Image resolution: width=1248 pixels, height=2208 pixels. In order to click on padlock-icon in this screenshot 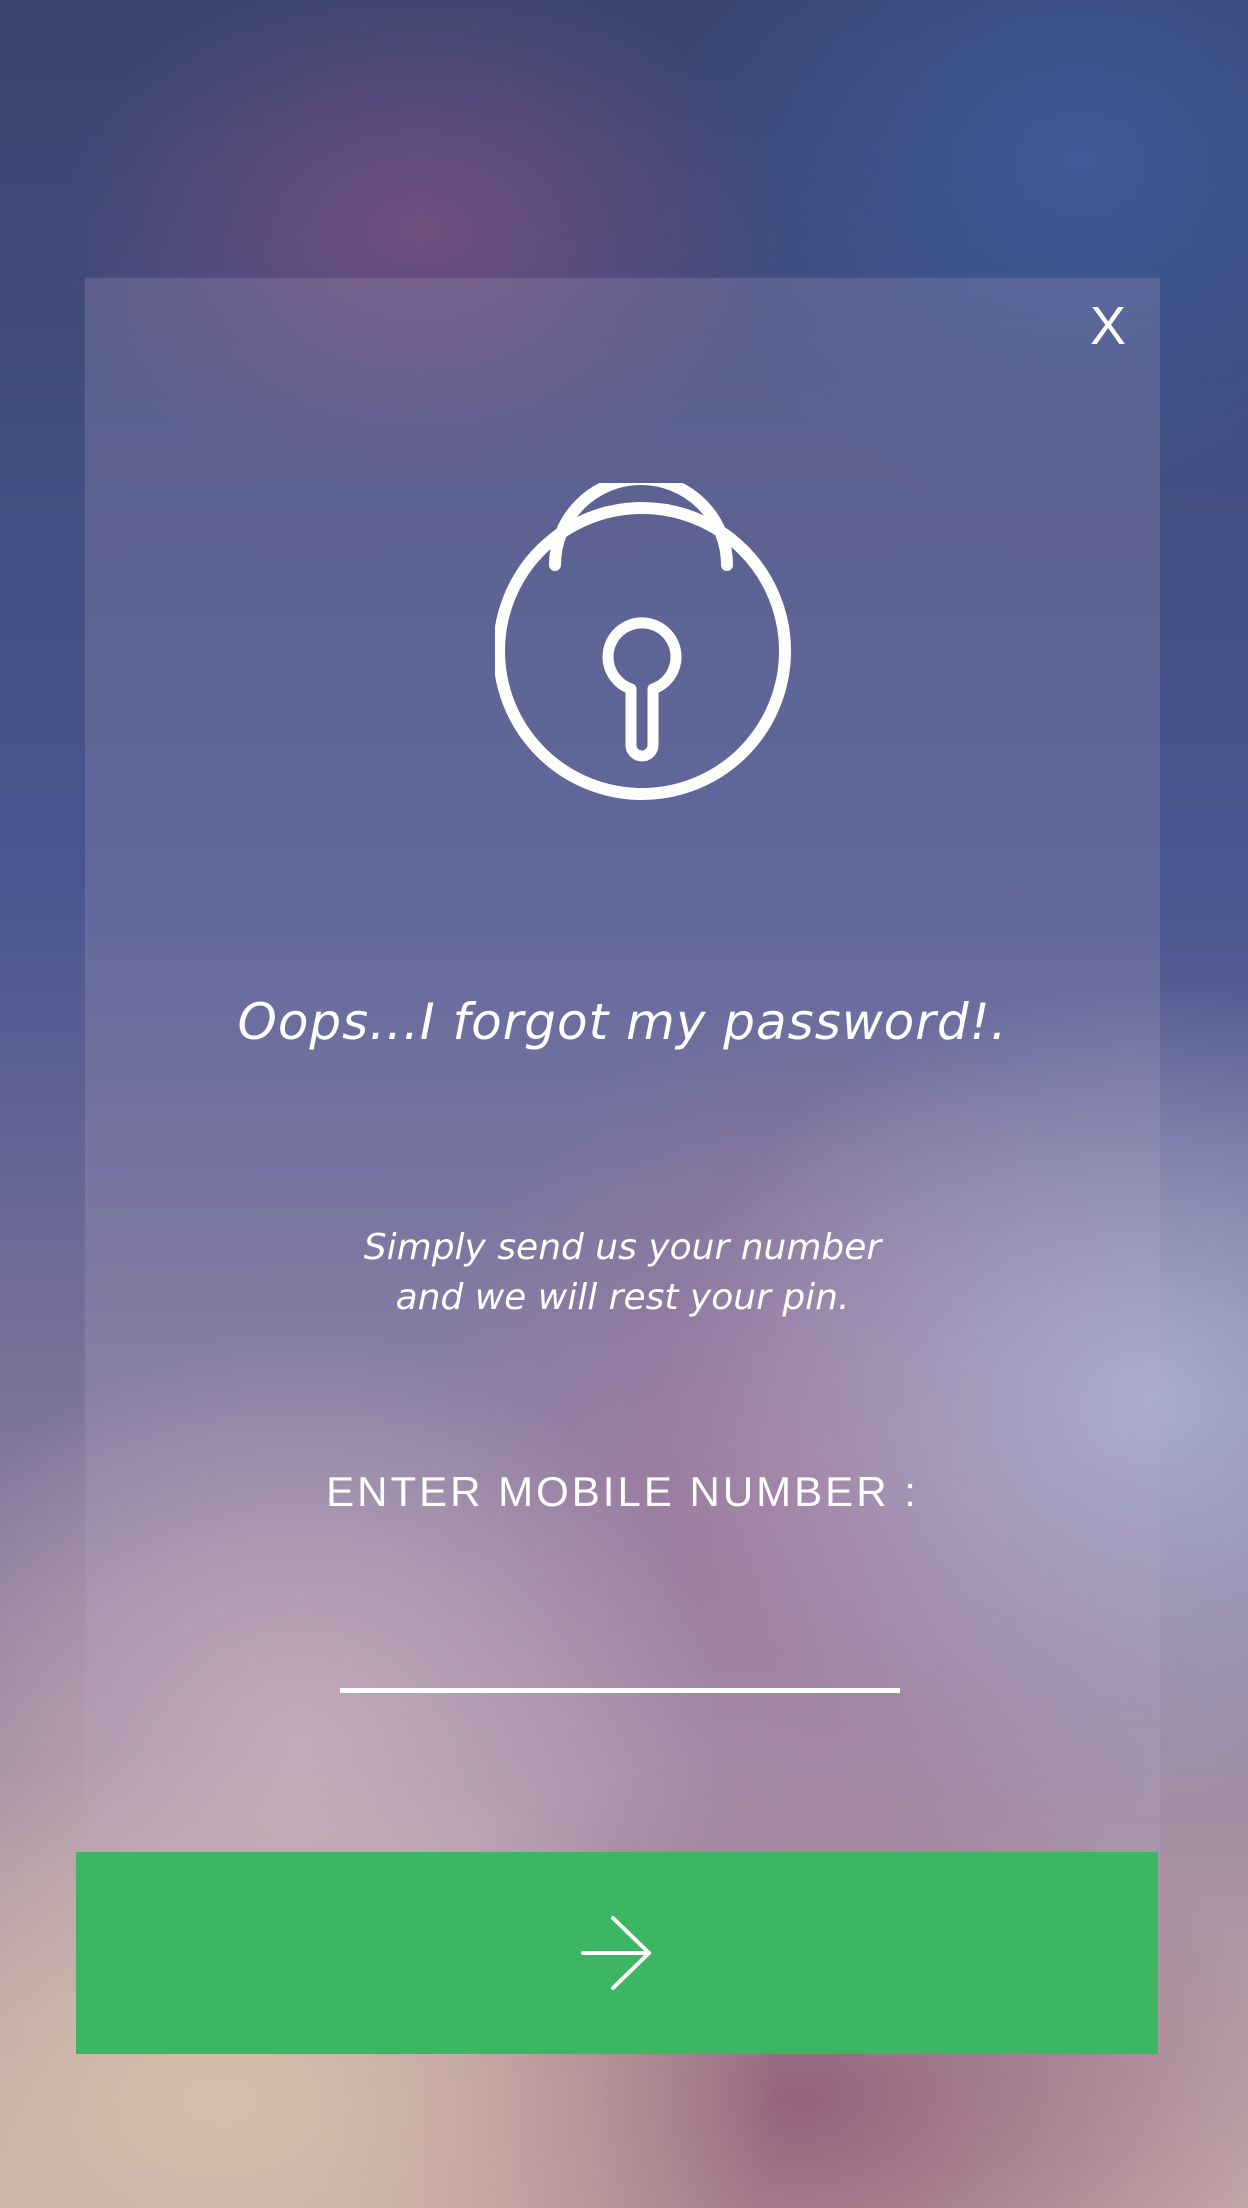, I will do `click(643, 641)`.